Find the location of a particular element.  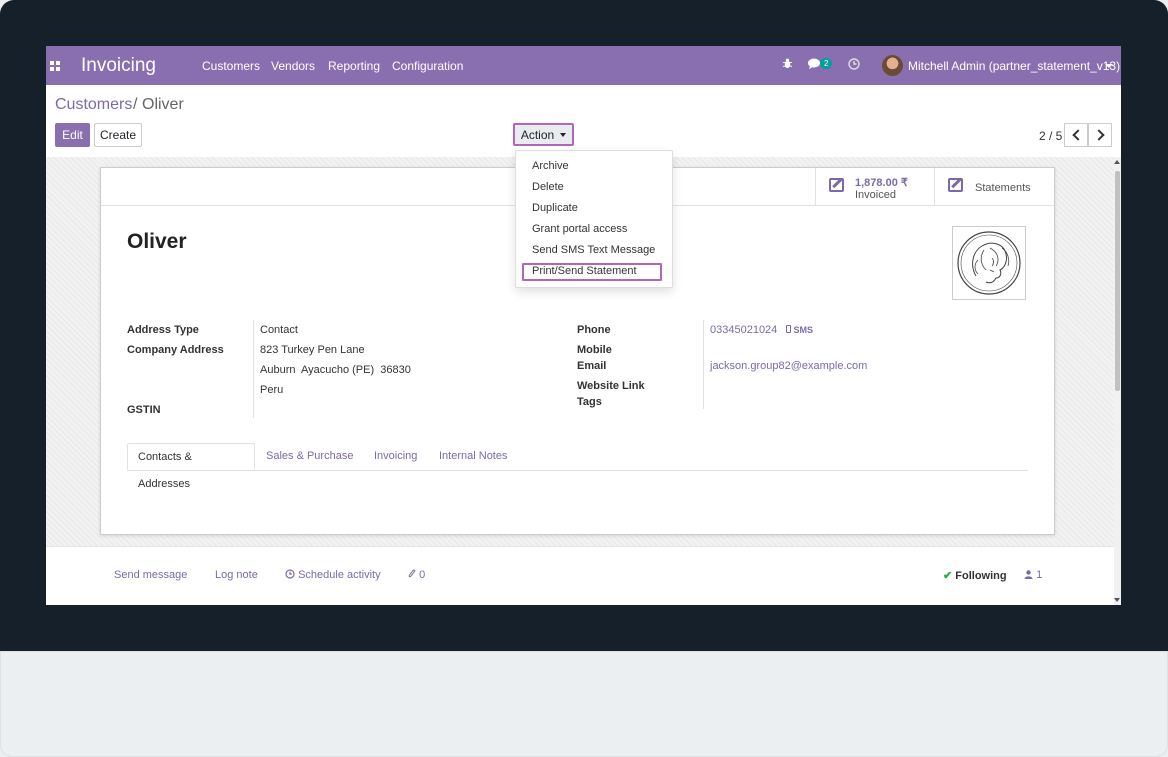

tab-sales-purchase: Sales & Purchase is located at coordinates (309, 456).